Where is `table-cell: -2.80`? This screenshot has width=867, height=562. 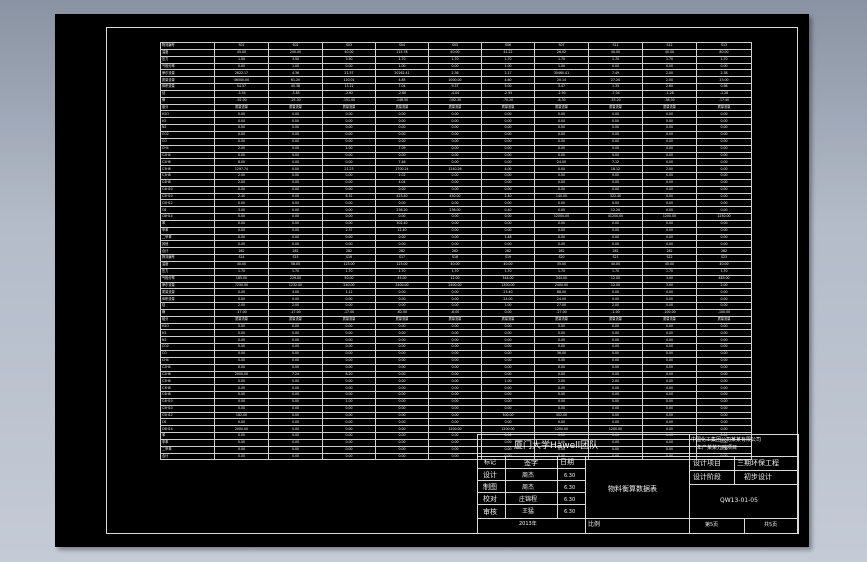 table-cell: -2.80 is located at coordinates (402, 93).